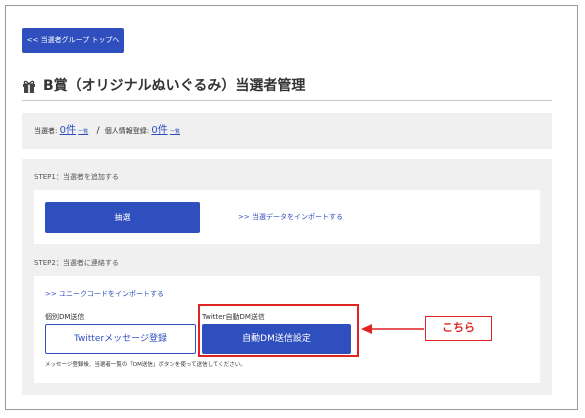  Describe the element at coordinates (287, 131) in the screenshot. I see `summary-bar: 当選者: 0件 一覧 / 個人情報登録: 0件 一覧` at that location.